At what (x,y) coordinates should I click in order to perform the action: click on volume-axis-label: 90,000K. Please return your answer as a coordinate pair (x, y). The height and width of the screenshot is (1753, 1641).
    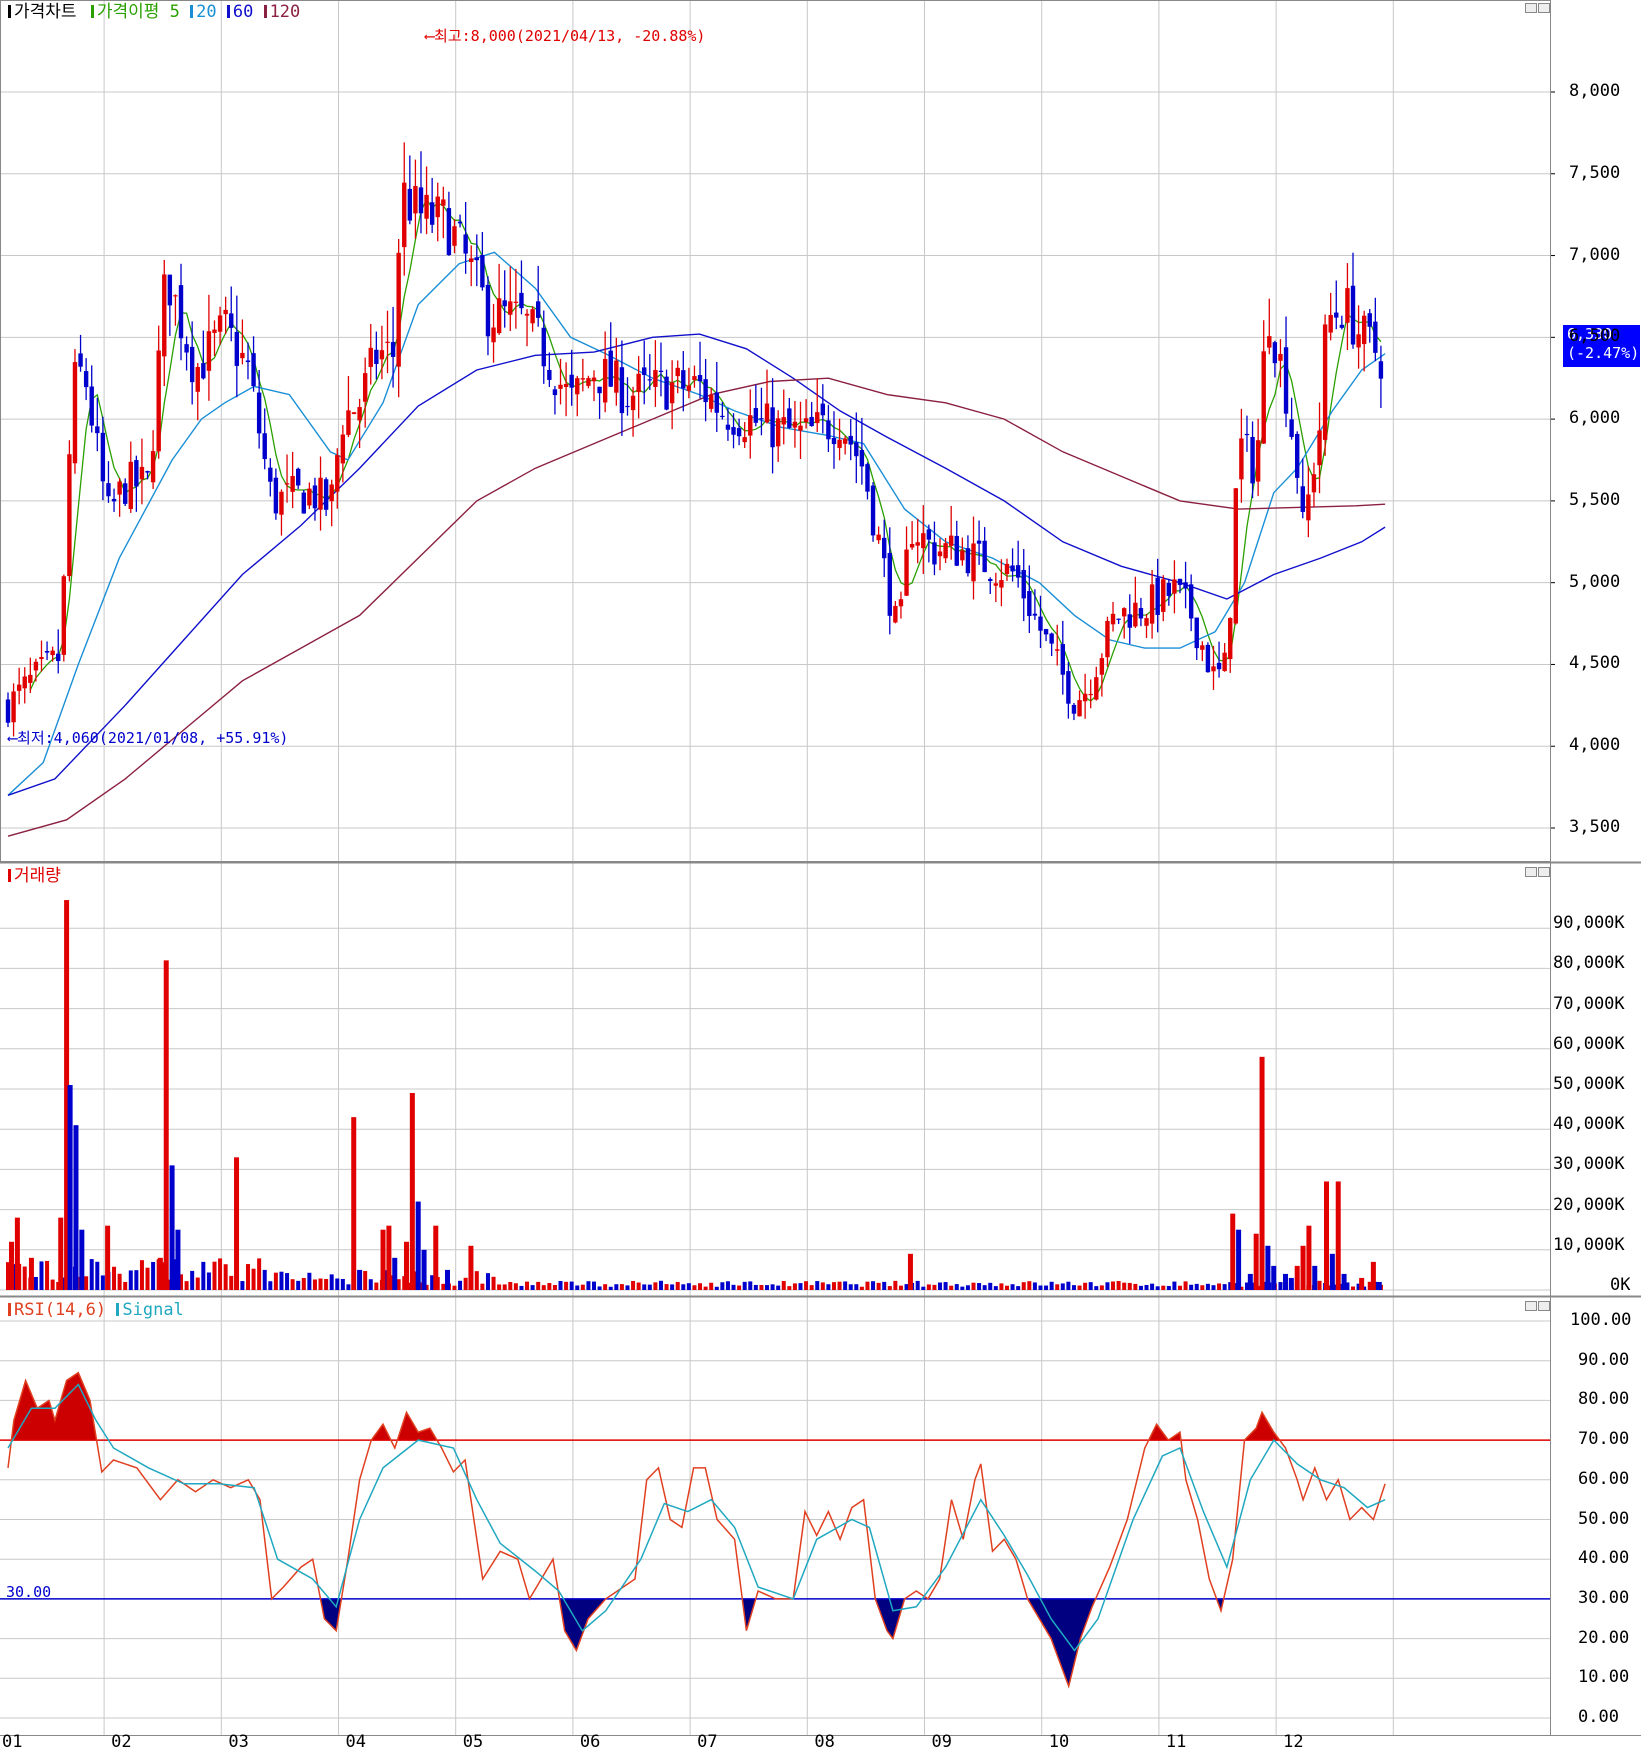
    Looking at the image, I should click on (1589, 923).